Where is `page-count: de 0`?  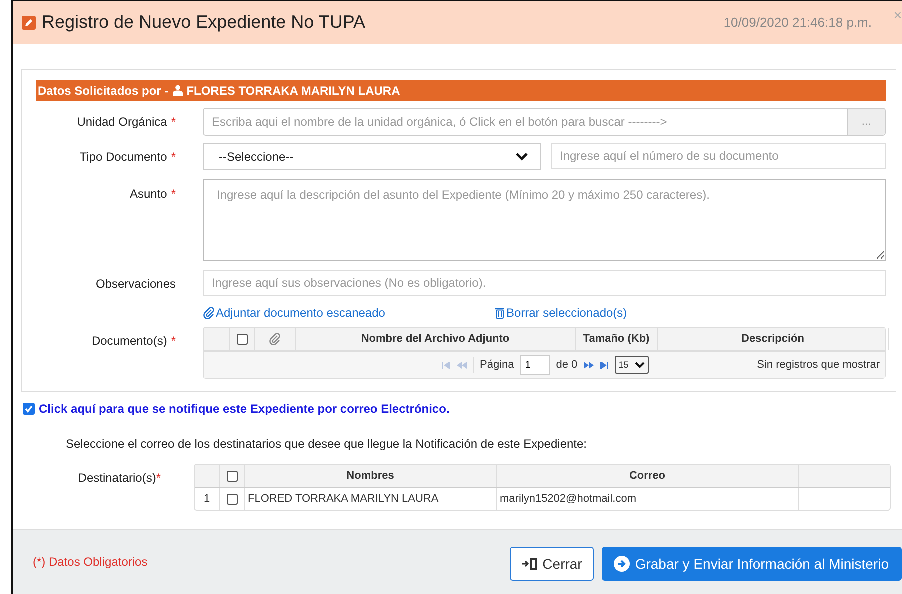 page-count: de 0 is located at coordinates (567, 365).